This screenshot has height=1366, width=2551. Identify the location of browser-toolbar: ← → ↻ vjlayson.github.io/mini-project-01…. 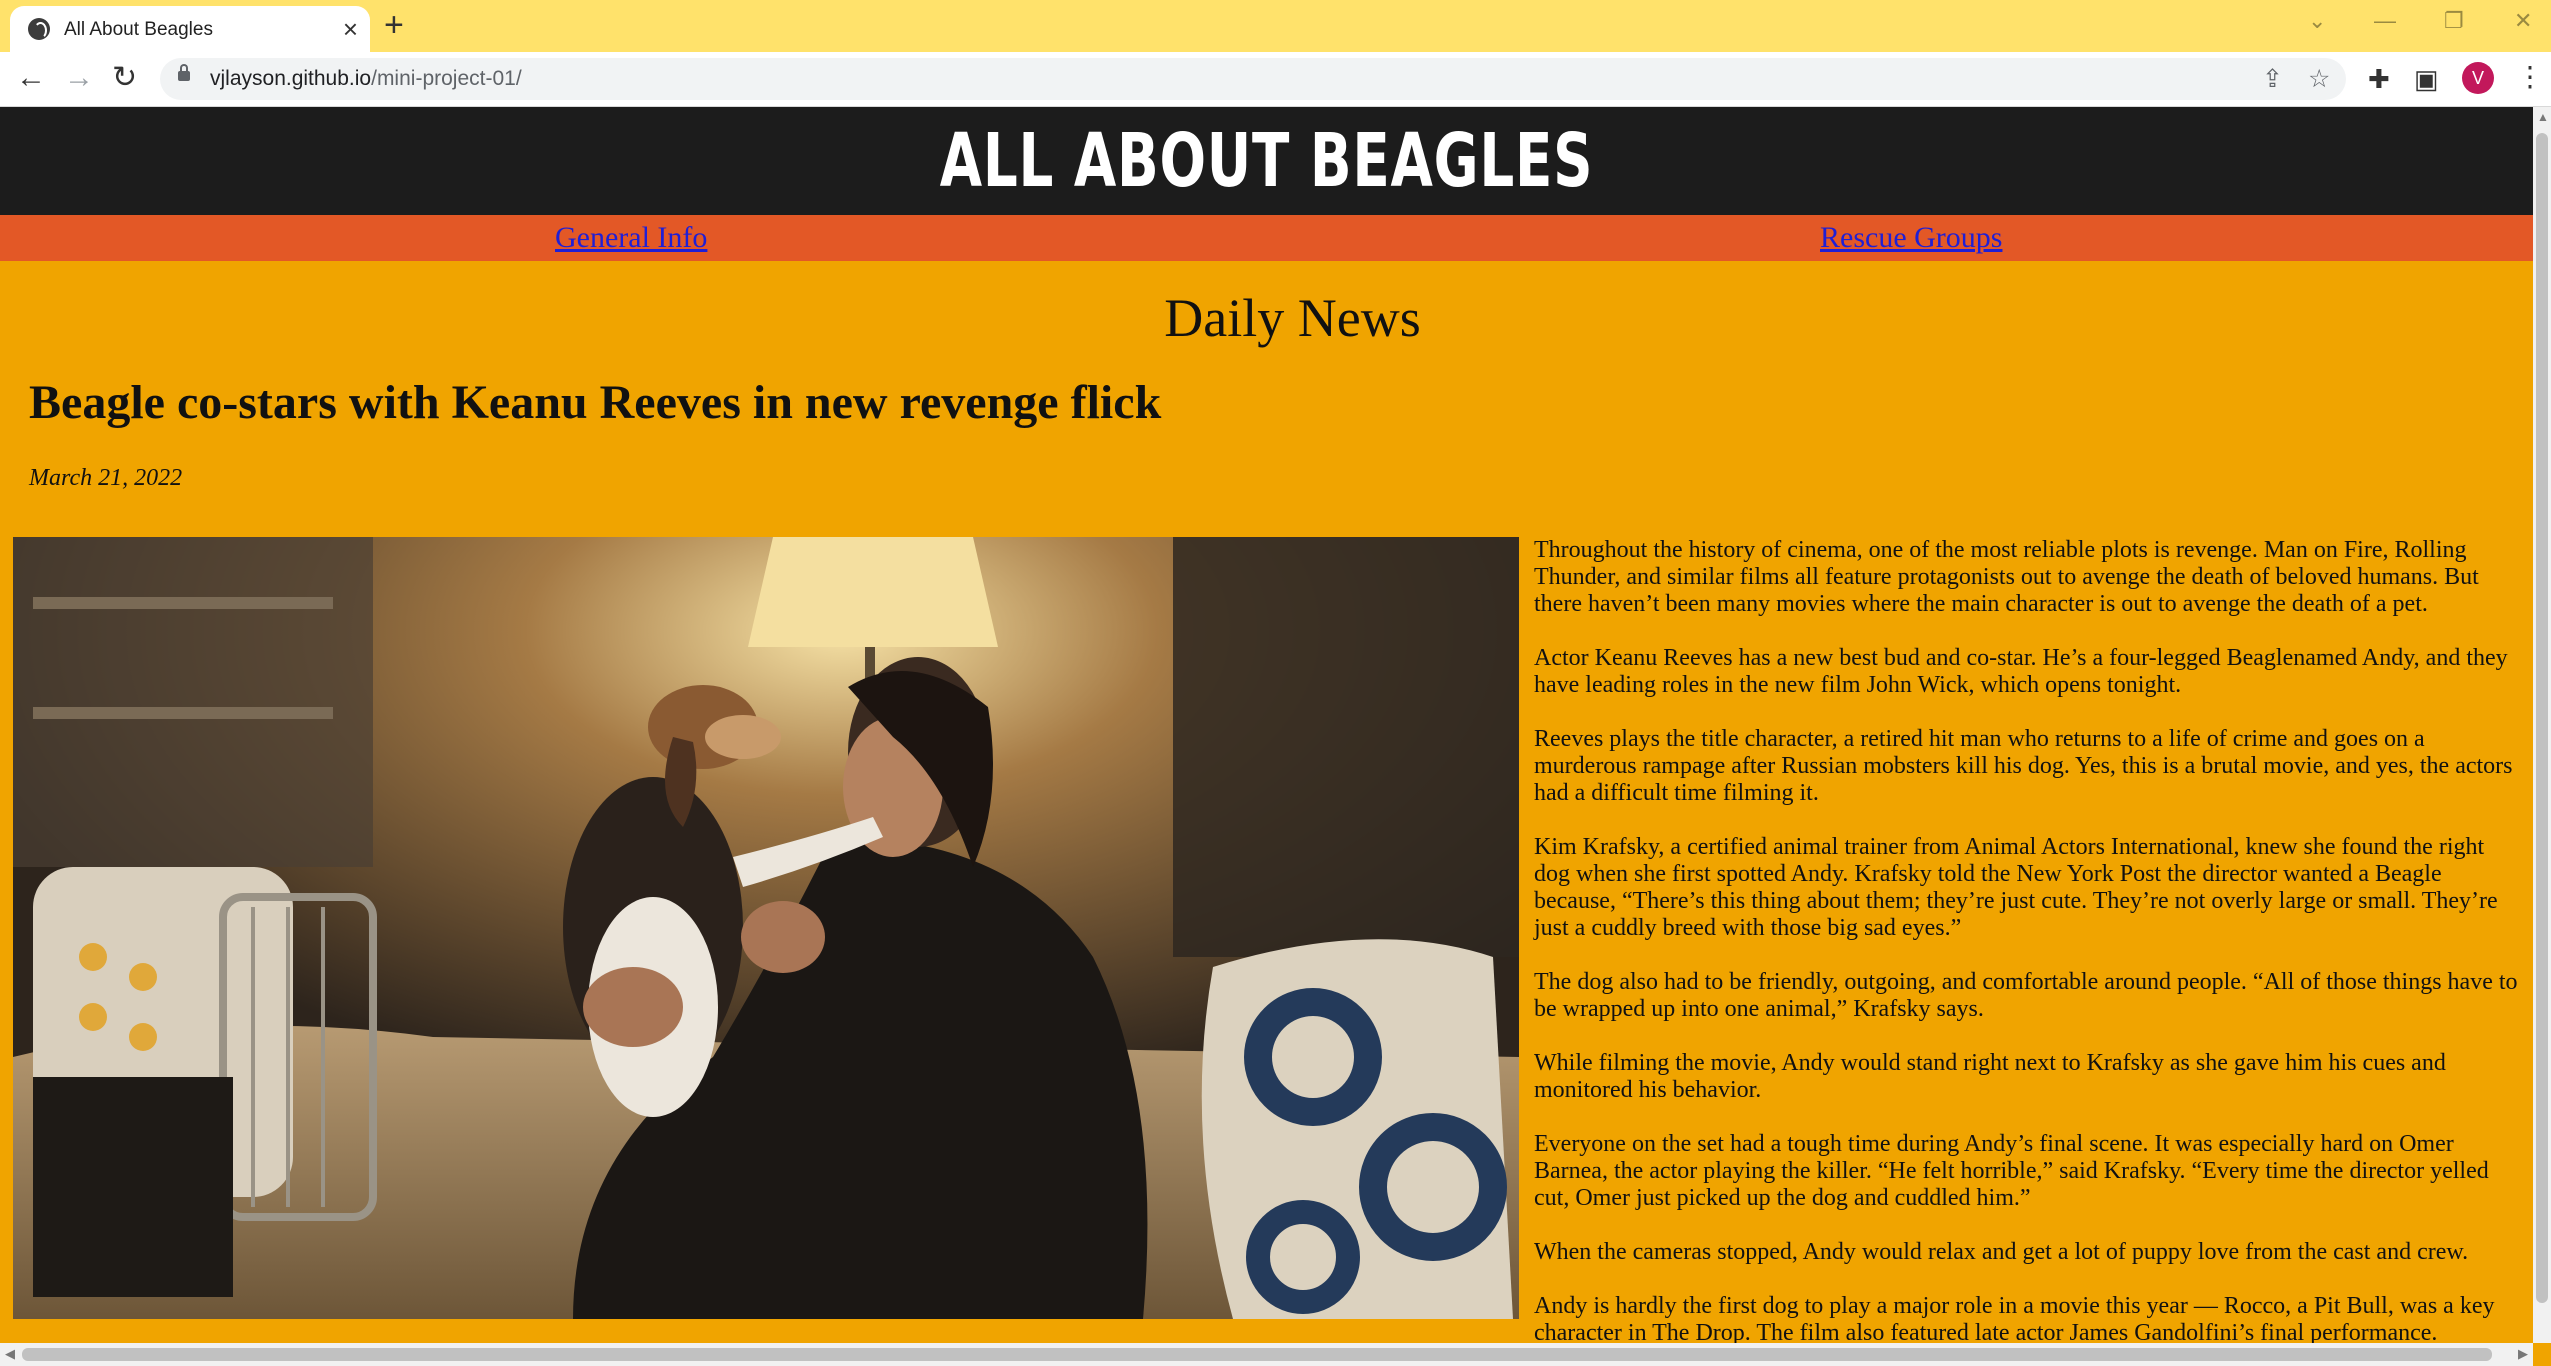
(1275, 79).